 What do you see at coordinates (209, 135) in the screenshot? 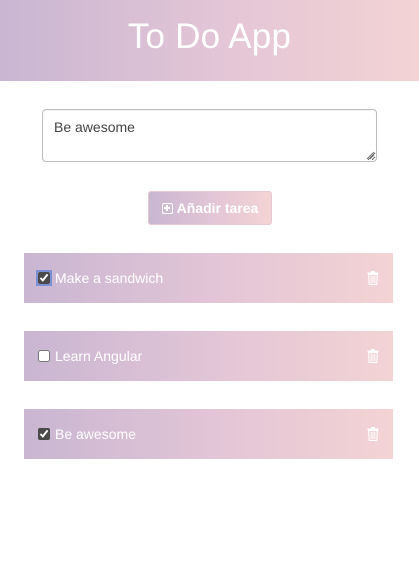
I see `new-task-input` at bounding box center [209, 135].